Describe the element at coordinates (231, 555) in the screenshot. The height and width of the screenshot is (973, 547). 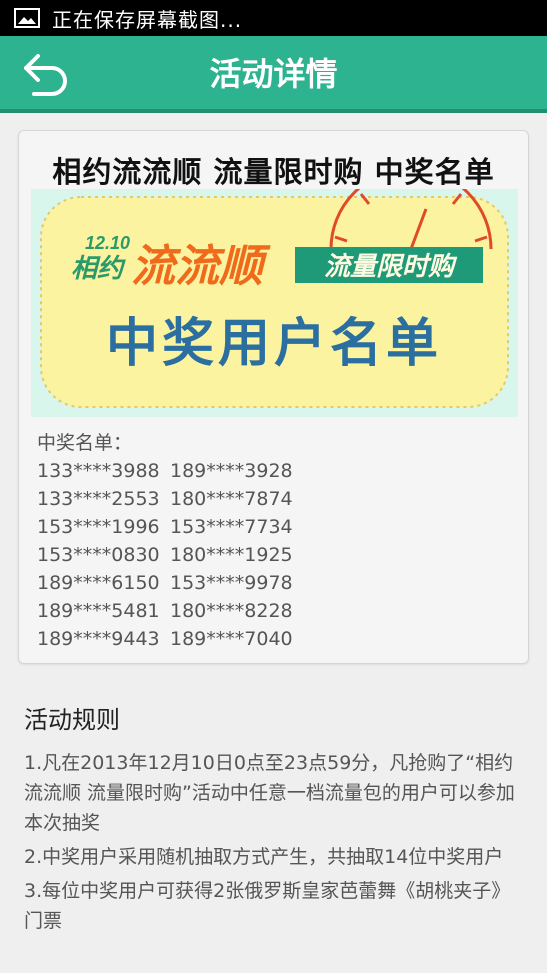
I see `winner-number: 180****1925` at that location.